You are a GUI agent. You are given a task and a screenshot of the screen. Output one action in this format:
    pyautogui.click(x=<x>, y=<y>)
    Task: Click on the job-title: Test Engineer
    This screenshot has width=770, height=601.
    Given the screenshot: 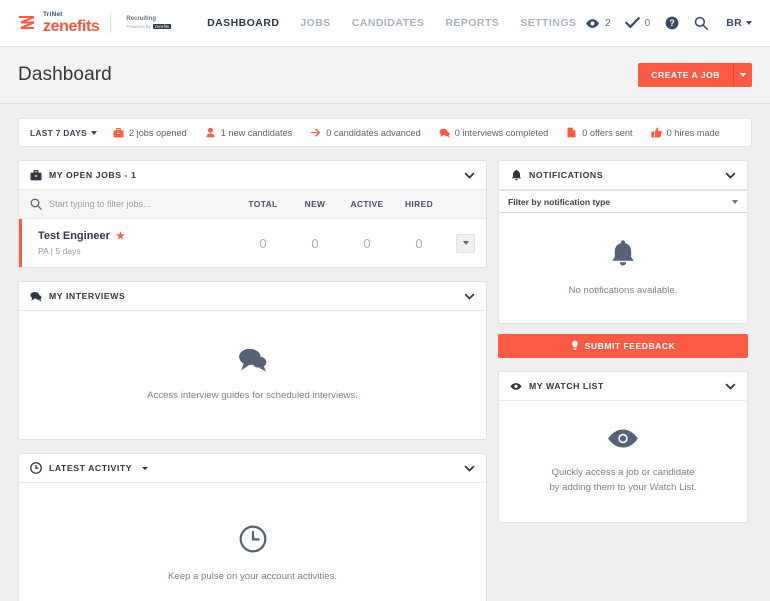 What is the action you would take?
    pyautogui.click(x=74, y=236)
    